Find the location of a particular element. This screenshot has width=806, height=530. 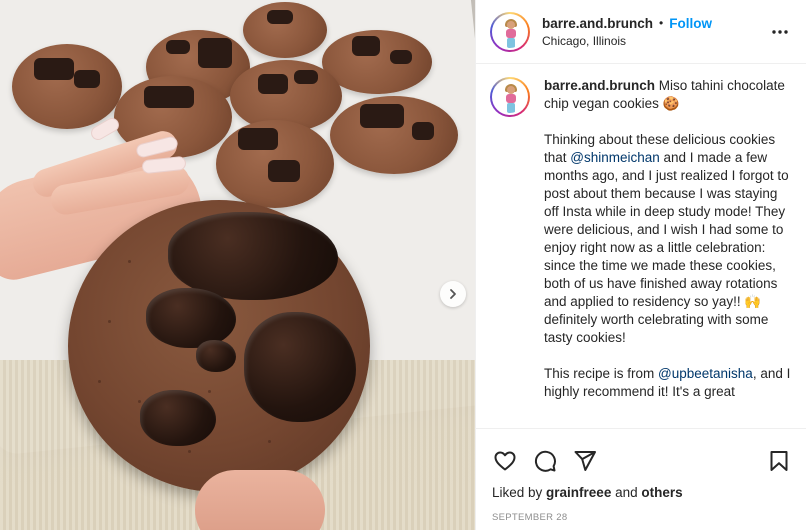

caption-avatar is located at coordinates (510, 97).